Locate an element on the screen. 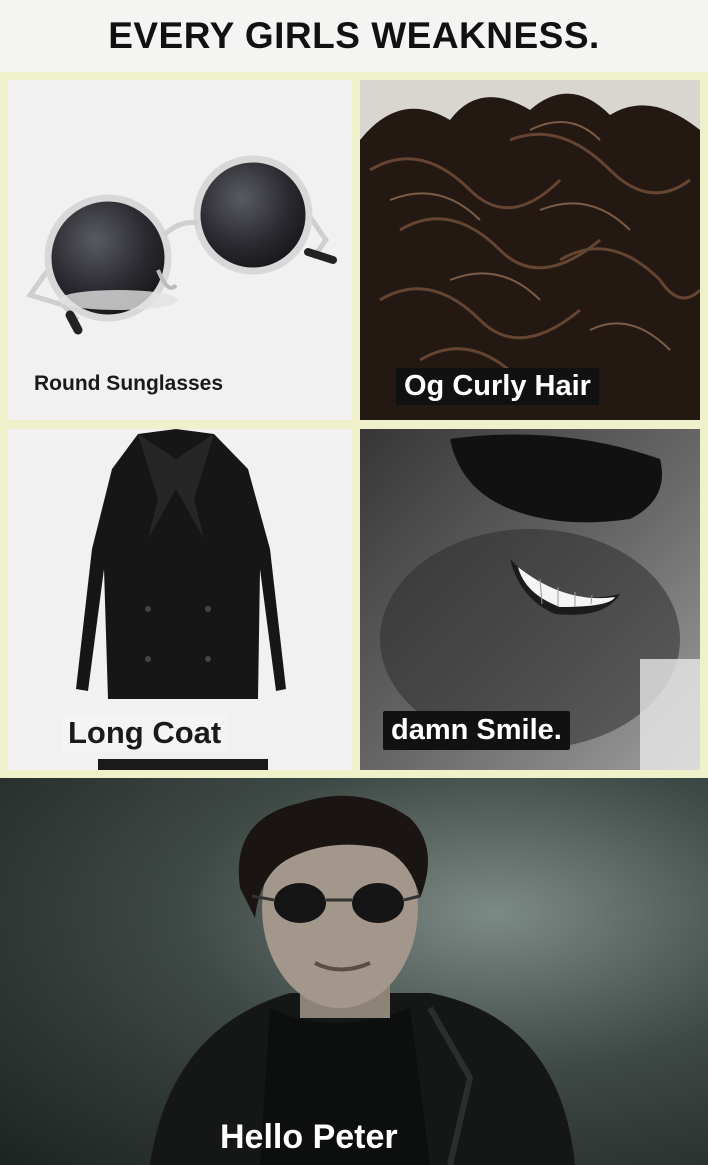 This screenshot has width=708, height=1165. panel-sunglasses: Round Sunglasses is located at coordinates (180, 250).